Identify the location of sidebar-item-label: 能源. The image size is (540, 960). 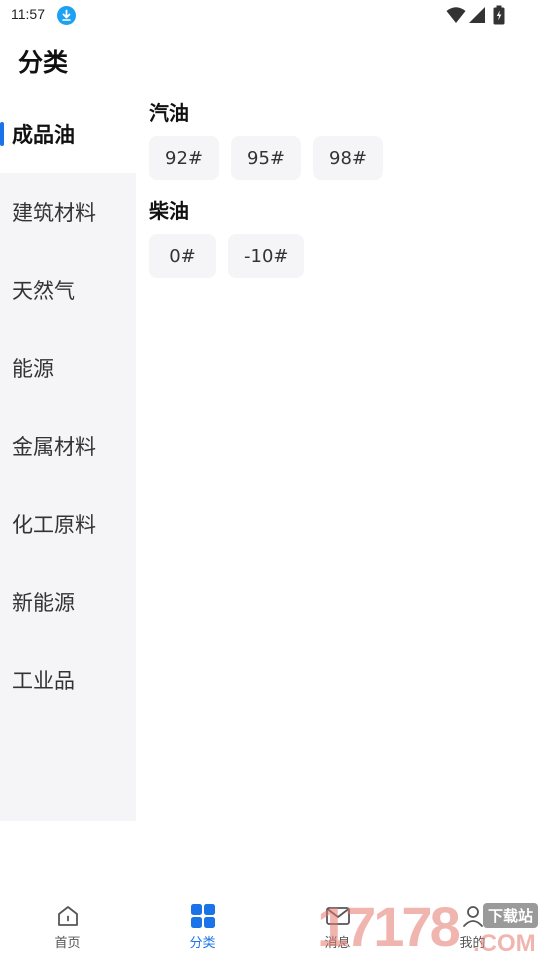
(33, 369).